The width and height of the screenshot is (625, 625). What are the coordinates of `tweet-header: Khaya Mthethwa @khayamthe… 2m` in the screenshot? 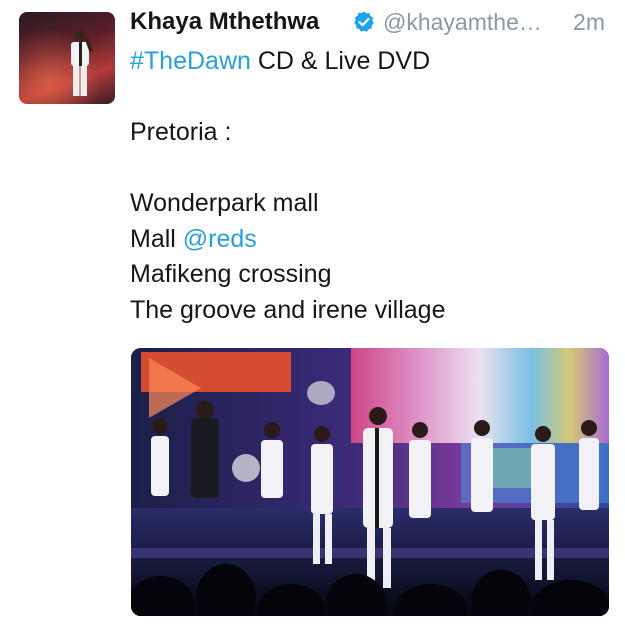 It's located at (370, 22).